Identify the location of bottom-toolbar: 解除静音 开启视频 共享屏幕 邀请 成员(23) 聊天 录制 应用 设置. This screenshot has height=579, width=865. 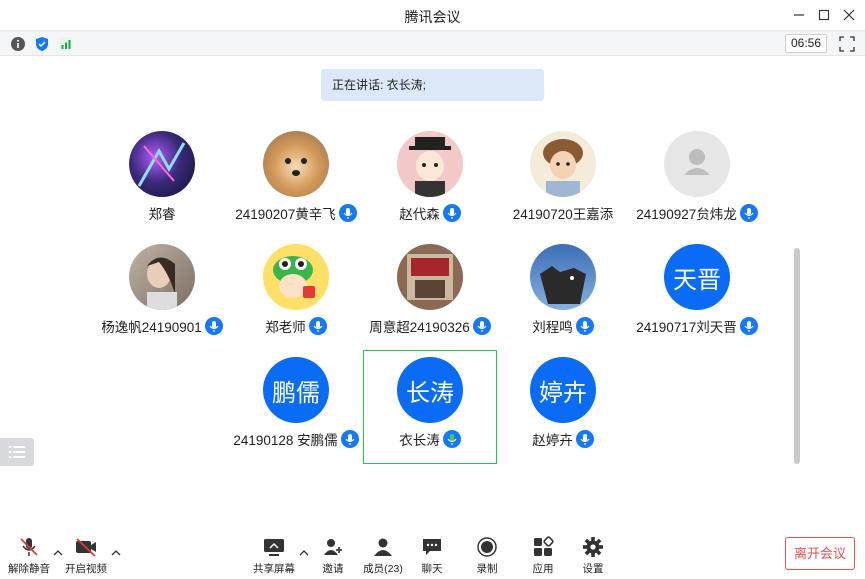
(432, 554).